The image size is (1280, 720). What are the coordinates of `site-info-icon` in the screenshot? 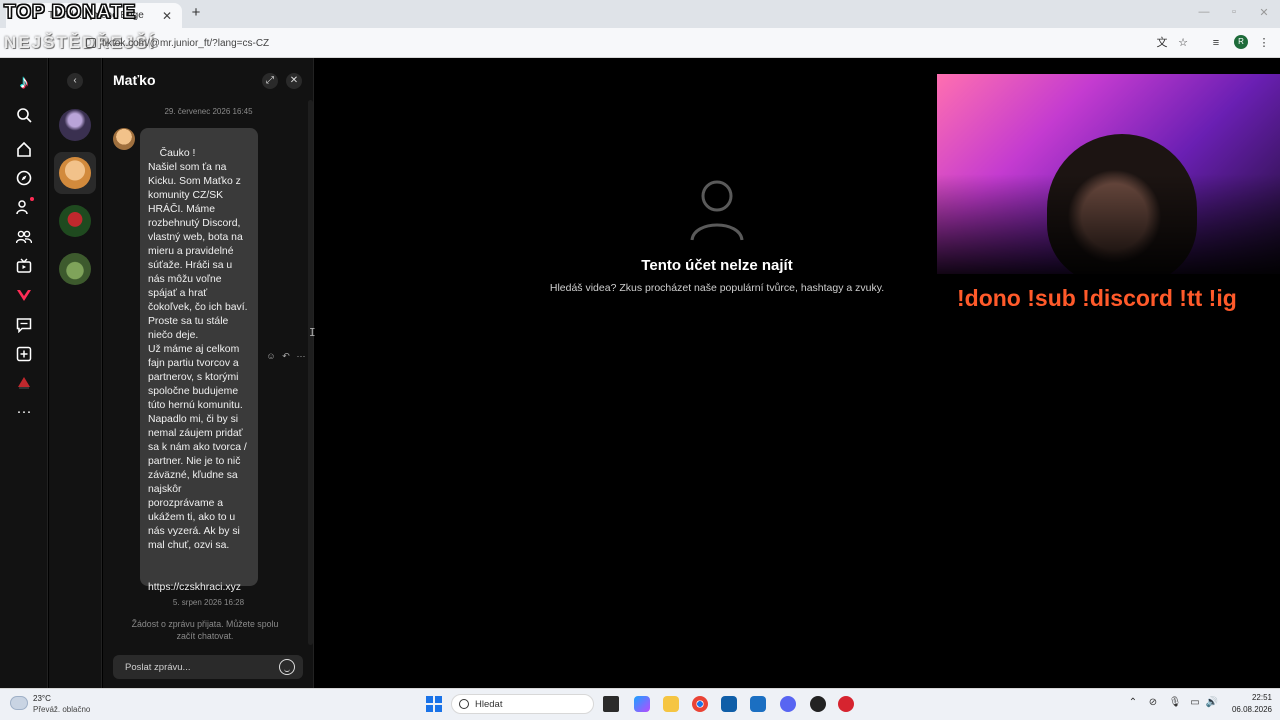 It's located at (91, 43).